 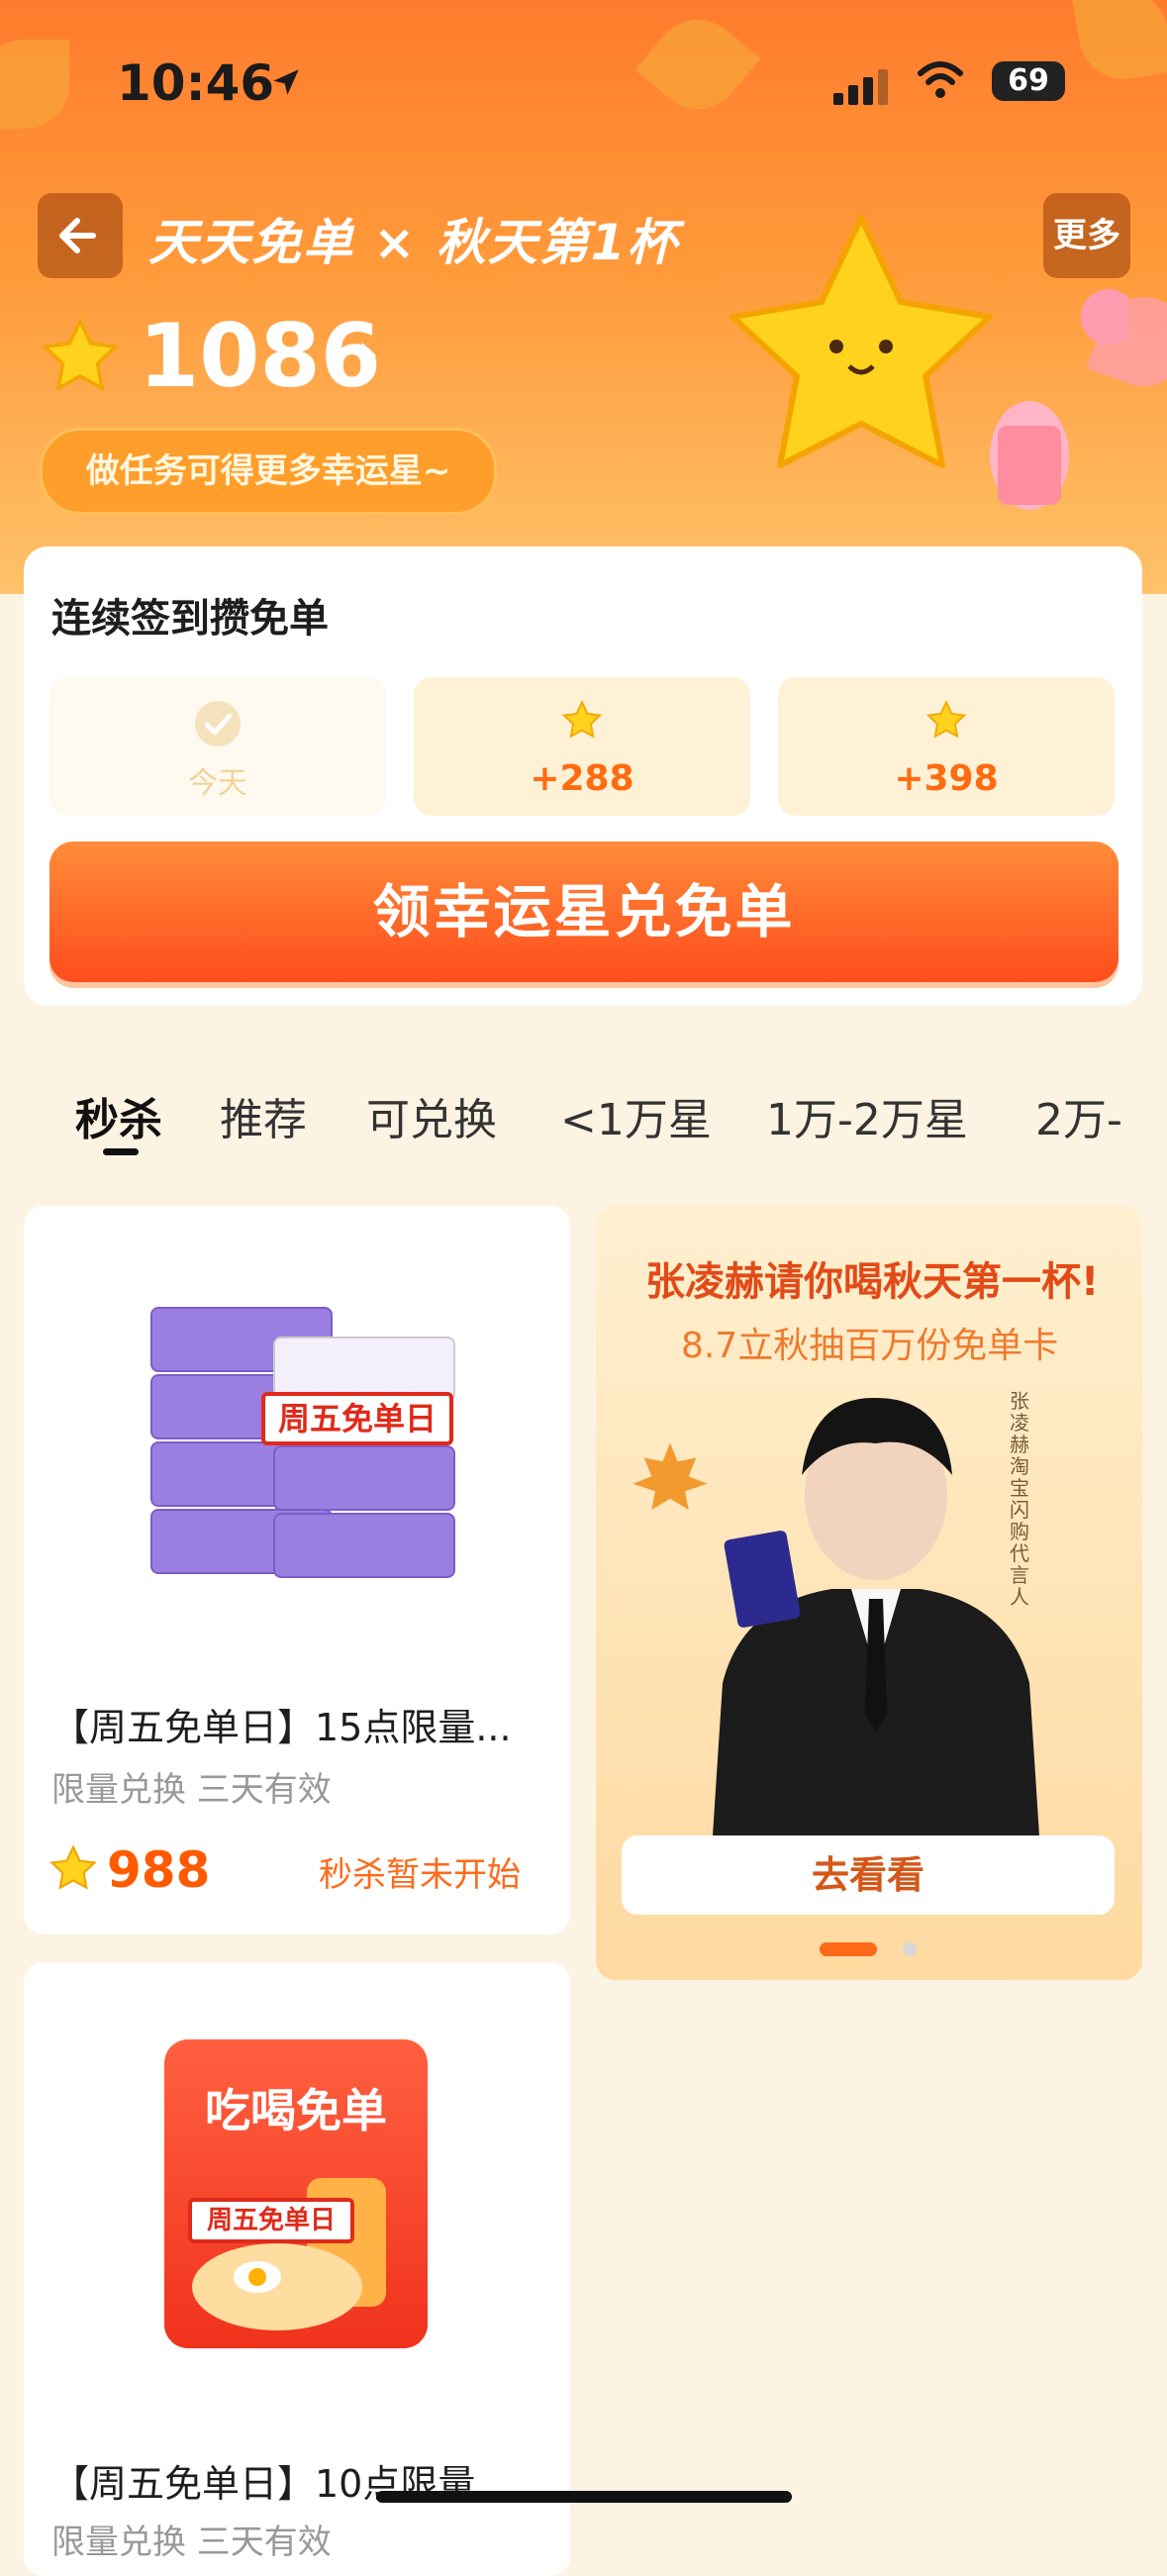 What do you see at coordinates (159, 1870) in the screenshot?
I see `product-price: 988` at bounding box center [159, 1870].